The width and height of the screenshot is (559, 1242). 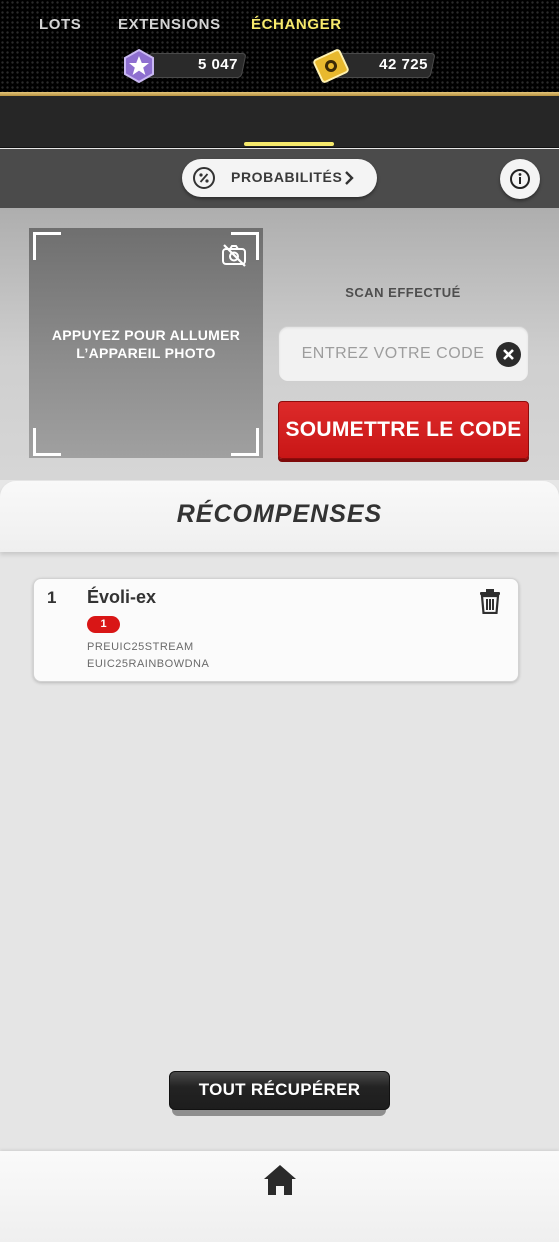 What do you see at coordinates (296, 26) in the screenshot?
I see `tab-echanger: ÉCHANGER` at bounding box center [296, 26].